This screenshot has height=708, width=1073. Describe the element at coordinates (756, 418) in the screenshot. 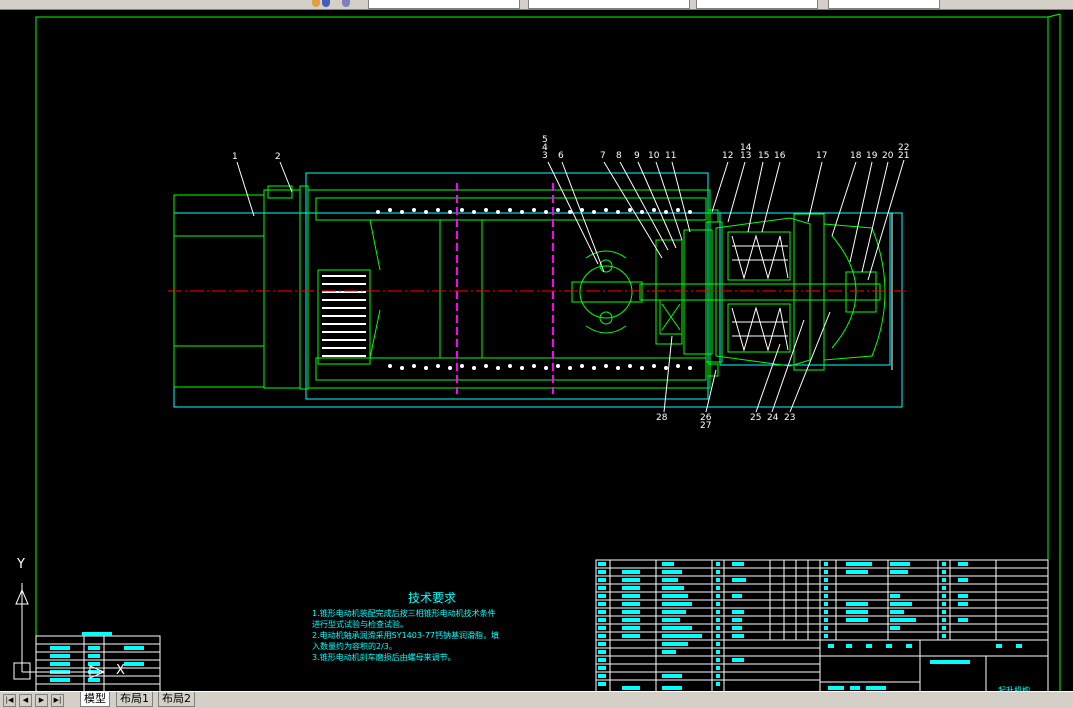

I see `part-label: 25` at that location.